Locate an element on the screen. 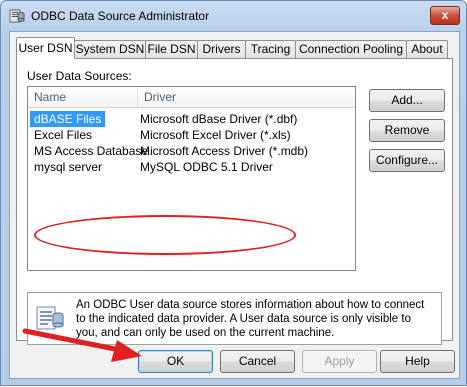  tab-label: Drivers is located at coordinates (221, 49).